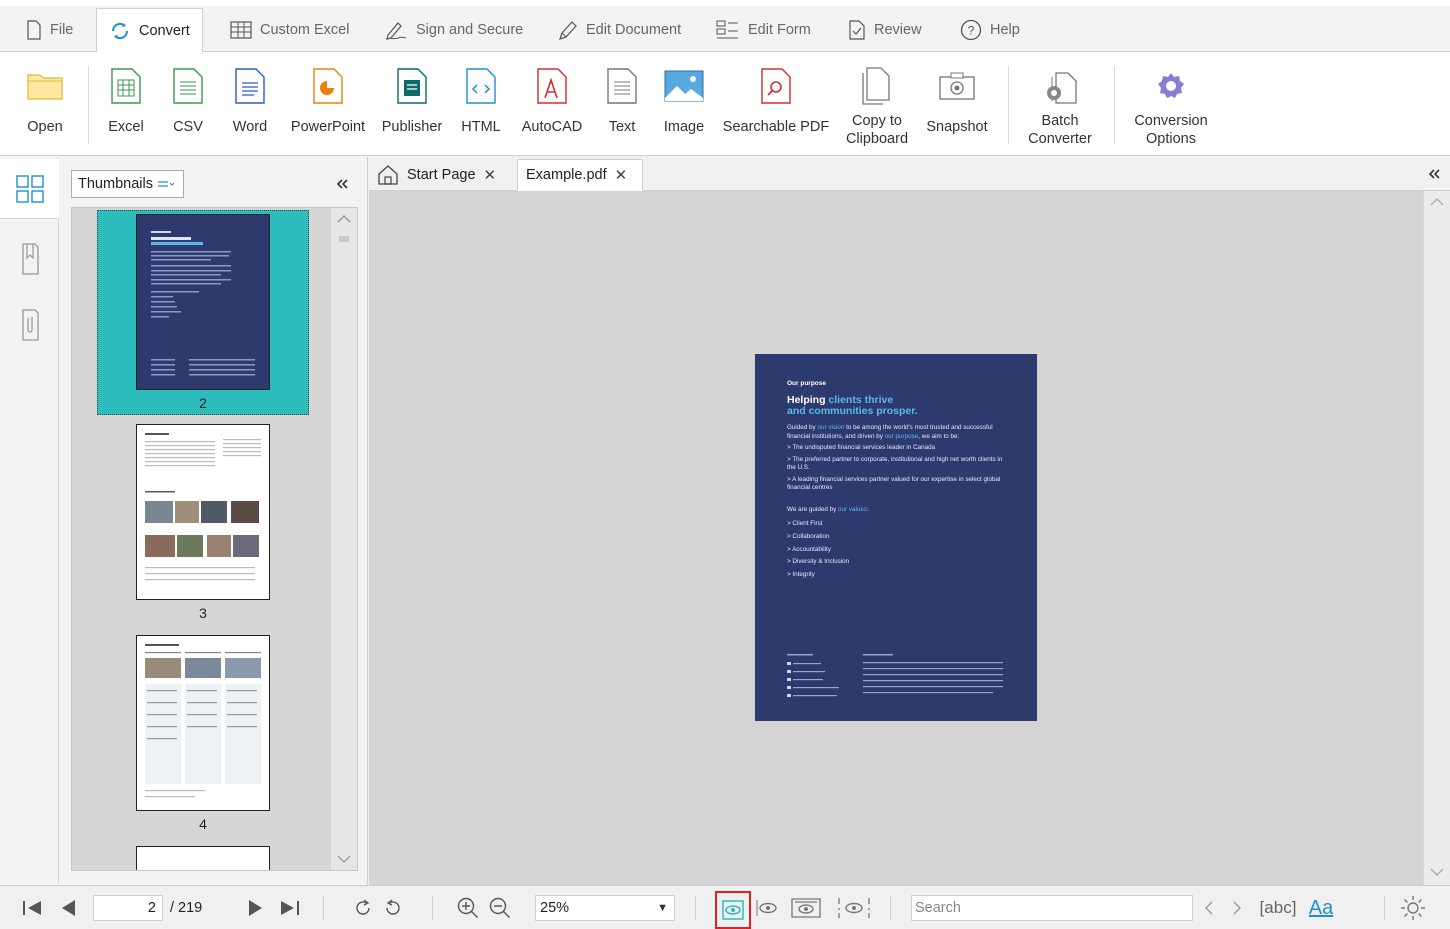  What do you see at coordinates (634, 30) in the screenshot?
I see `menu-edit-document-label: Edit Document` at bounding box center [634, 30].